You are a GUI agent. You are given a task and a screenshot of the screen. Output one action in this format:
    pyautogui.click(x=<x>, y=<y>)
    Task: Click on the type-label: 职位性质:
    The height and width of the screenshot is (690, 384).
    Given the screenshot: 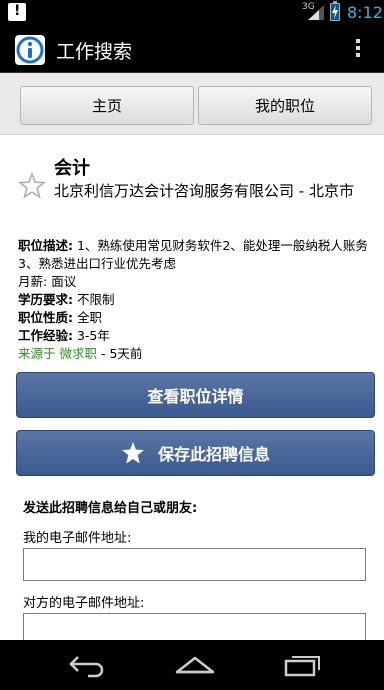 What is the action you would take?
    pyautogui.click(x=45, y=317)
    